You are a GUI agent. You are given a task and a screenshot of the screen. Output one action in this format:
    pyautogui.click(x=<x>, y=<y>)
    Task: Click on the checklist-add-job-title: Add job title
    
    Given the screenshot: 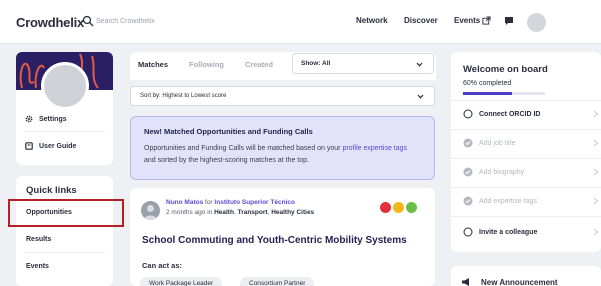 What is the action you would take?
    pyautogui.click(x=489, y=143)
    